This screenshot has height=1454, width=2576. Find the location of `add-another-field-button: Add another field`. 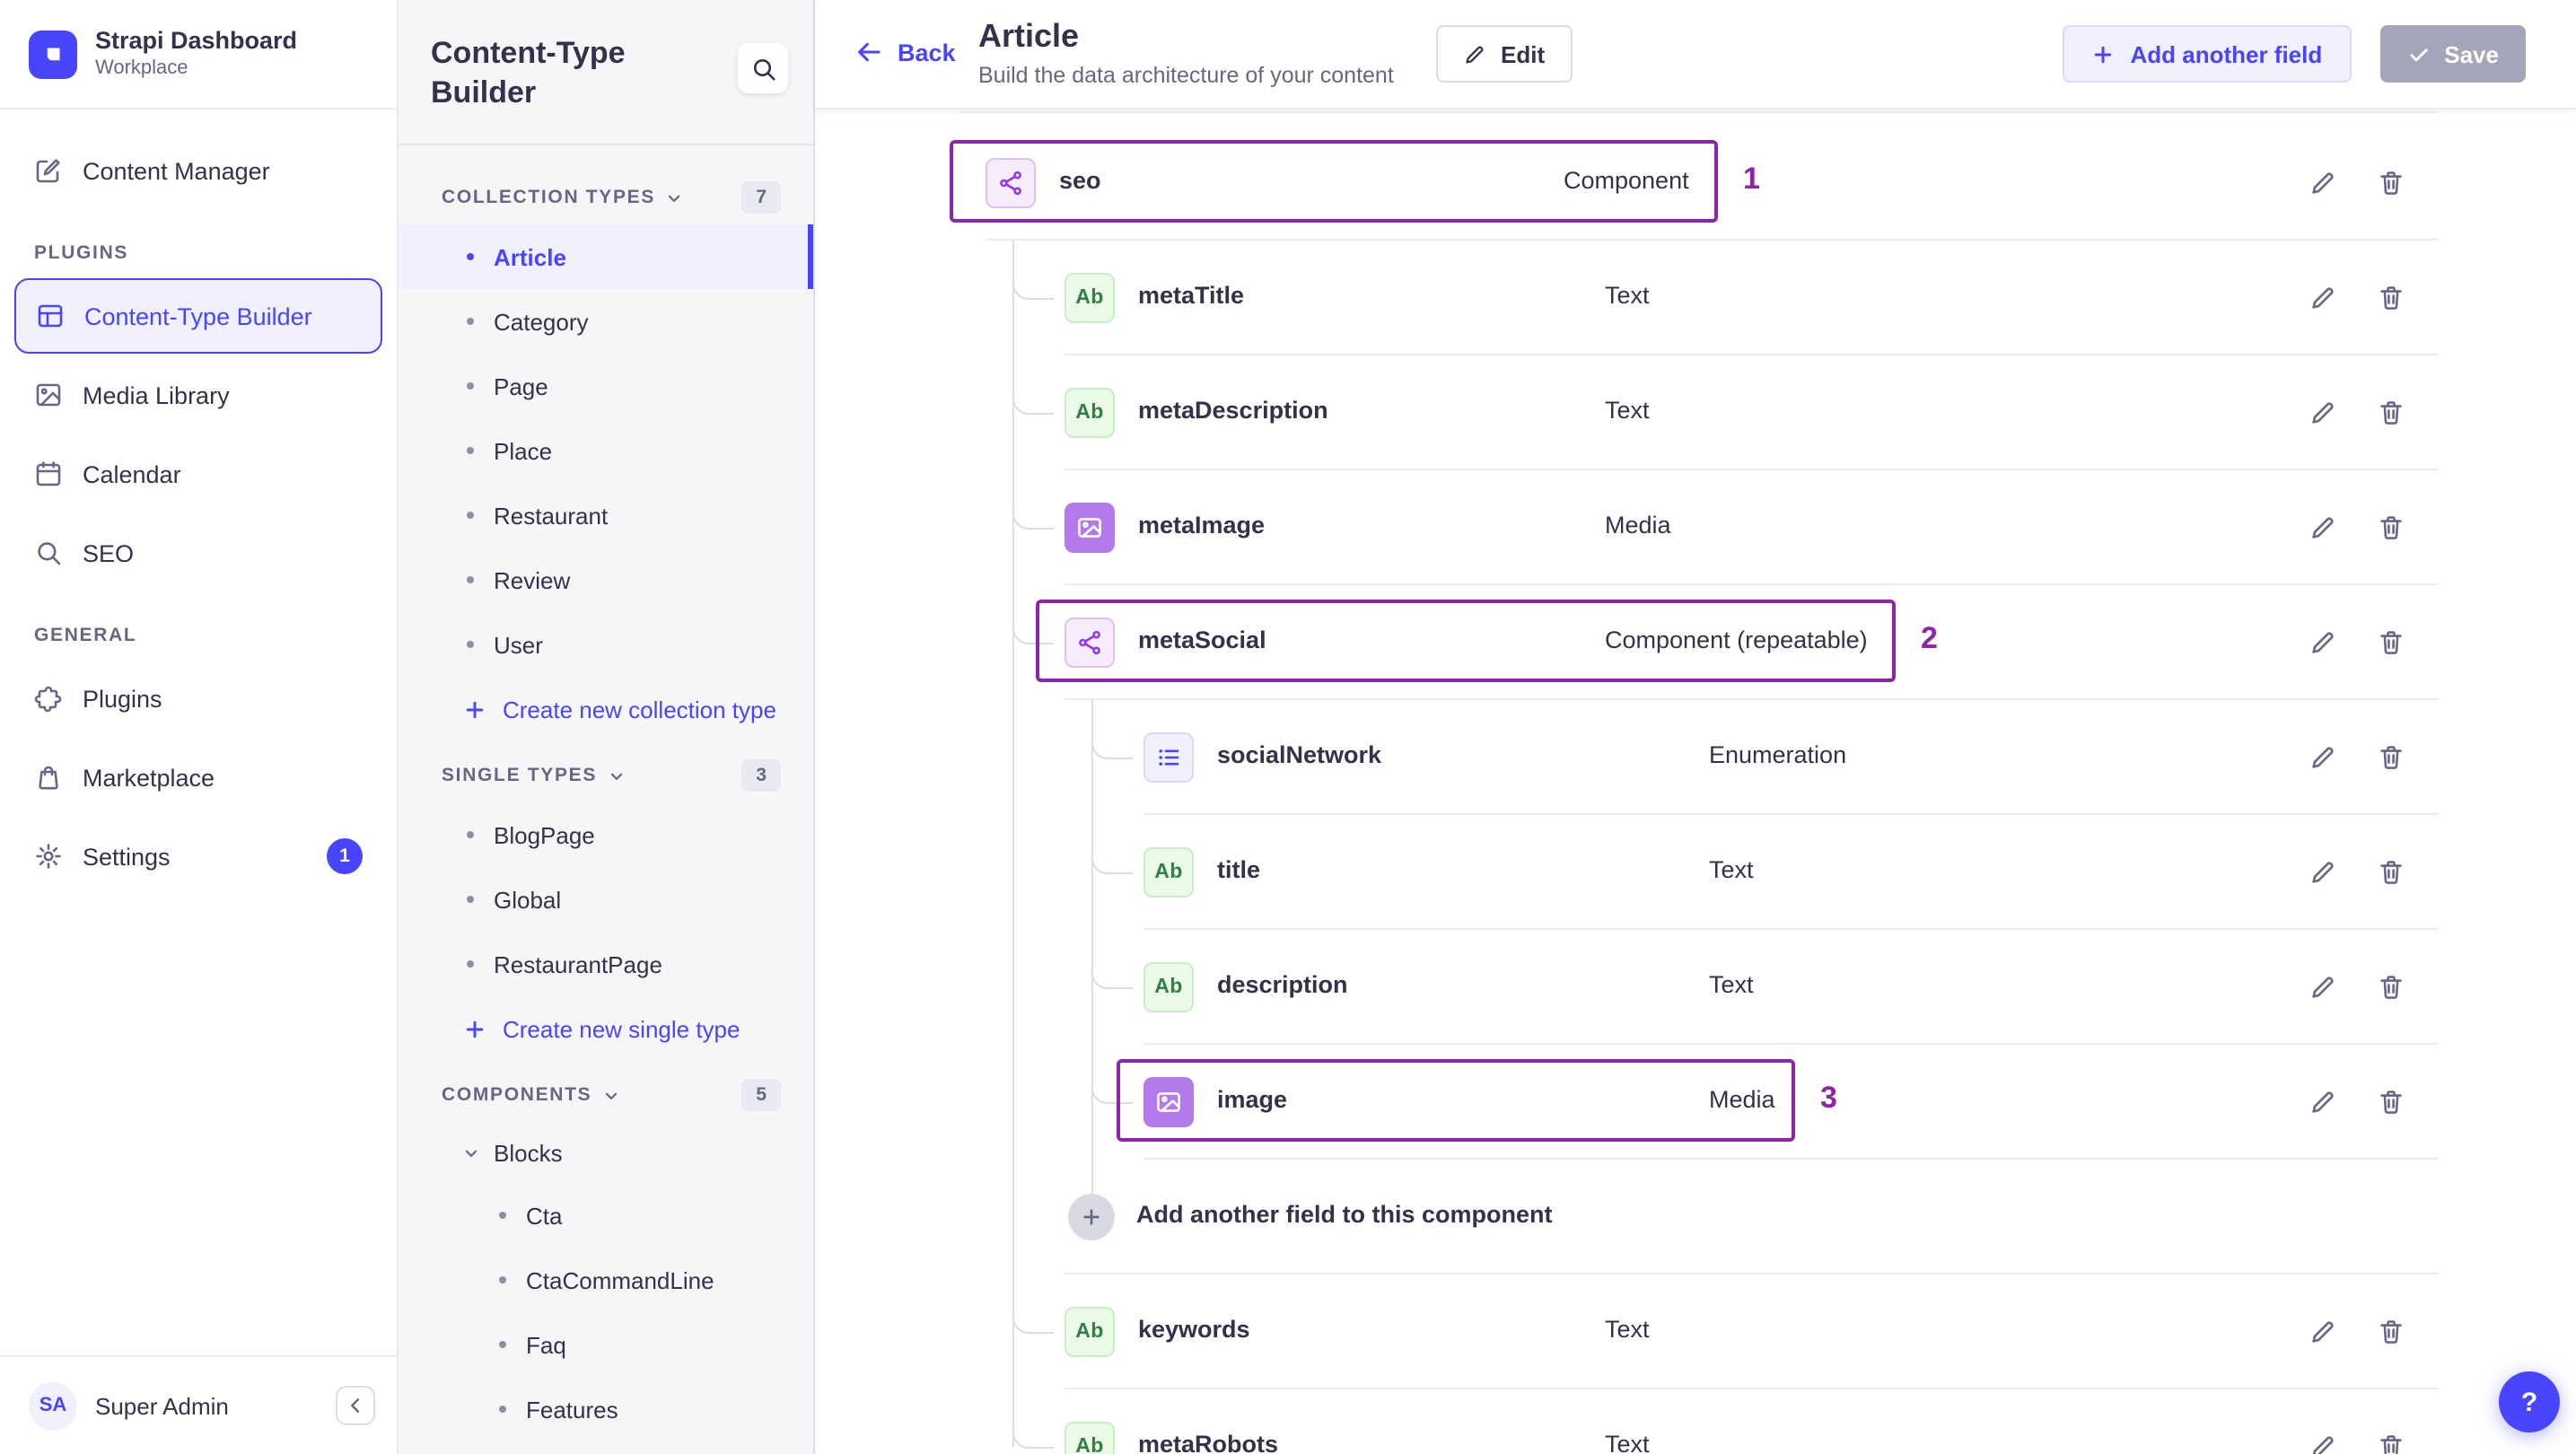

add-another-field-button: Add another field is located at coordinates (2207, 54).